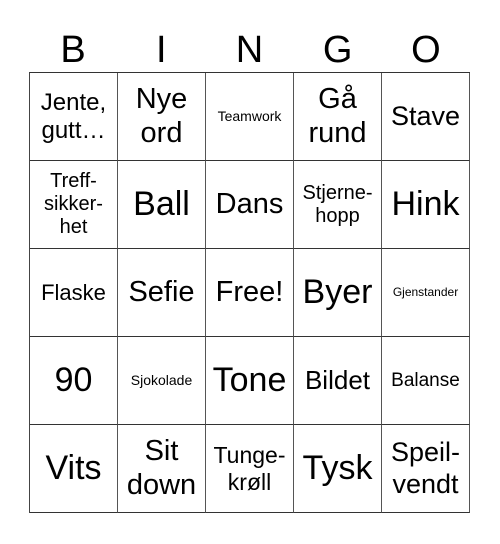  I want to click on bingo-cell-text: Speil- vendt, so click(425, 468).